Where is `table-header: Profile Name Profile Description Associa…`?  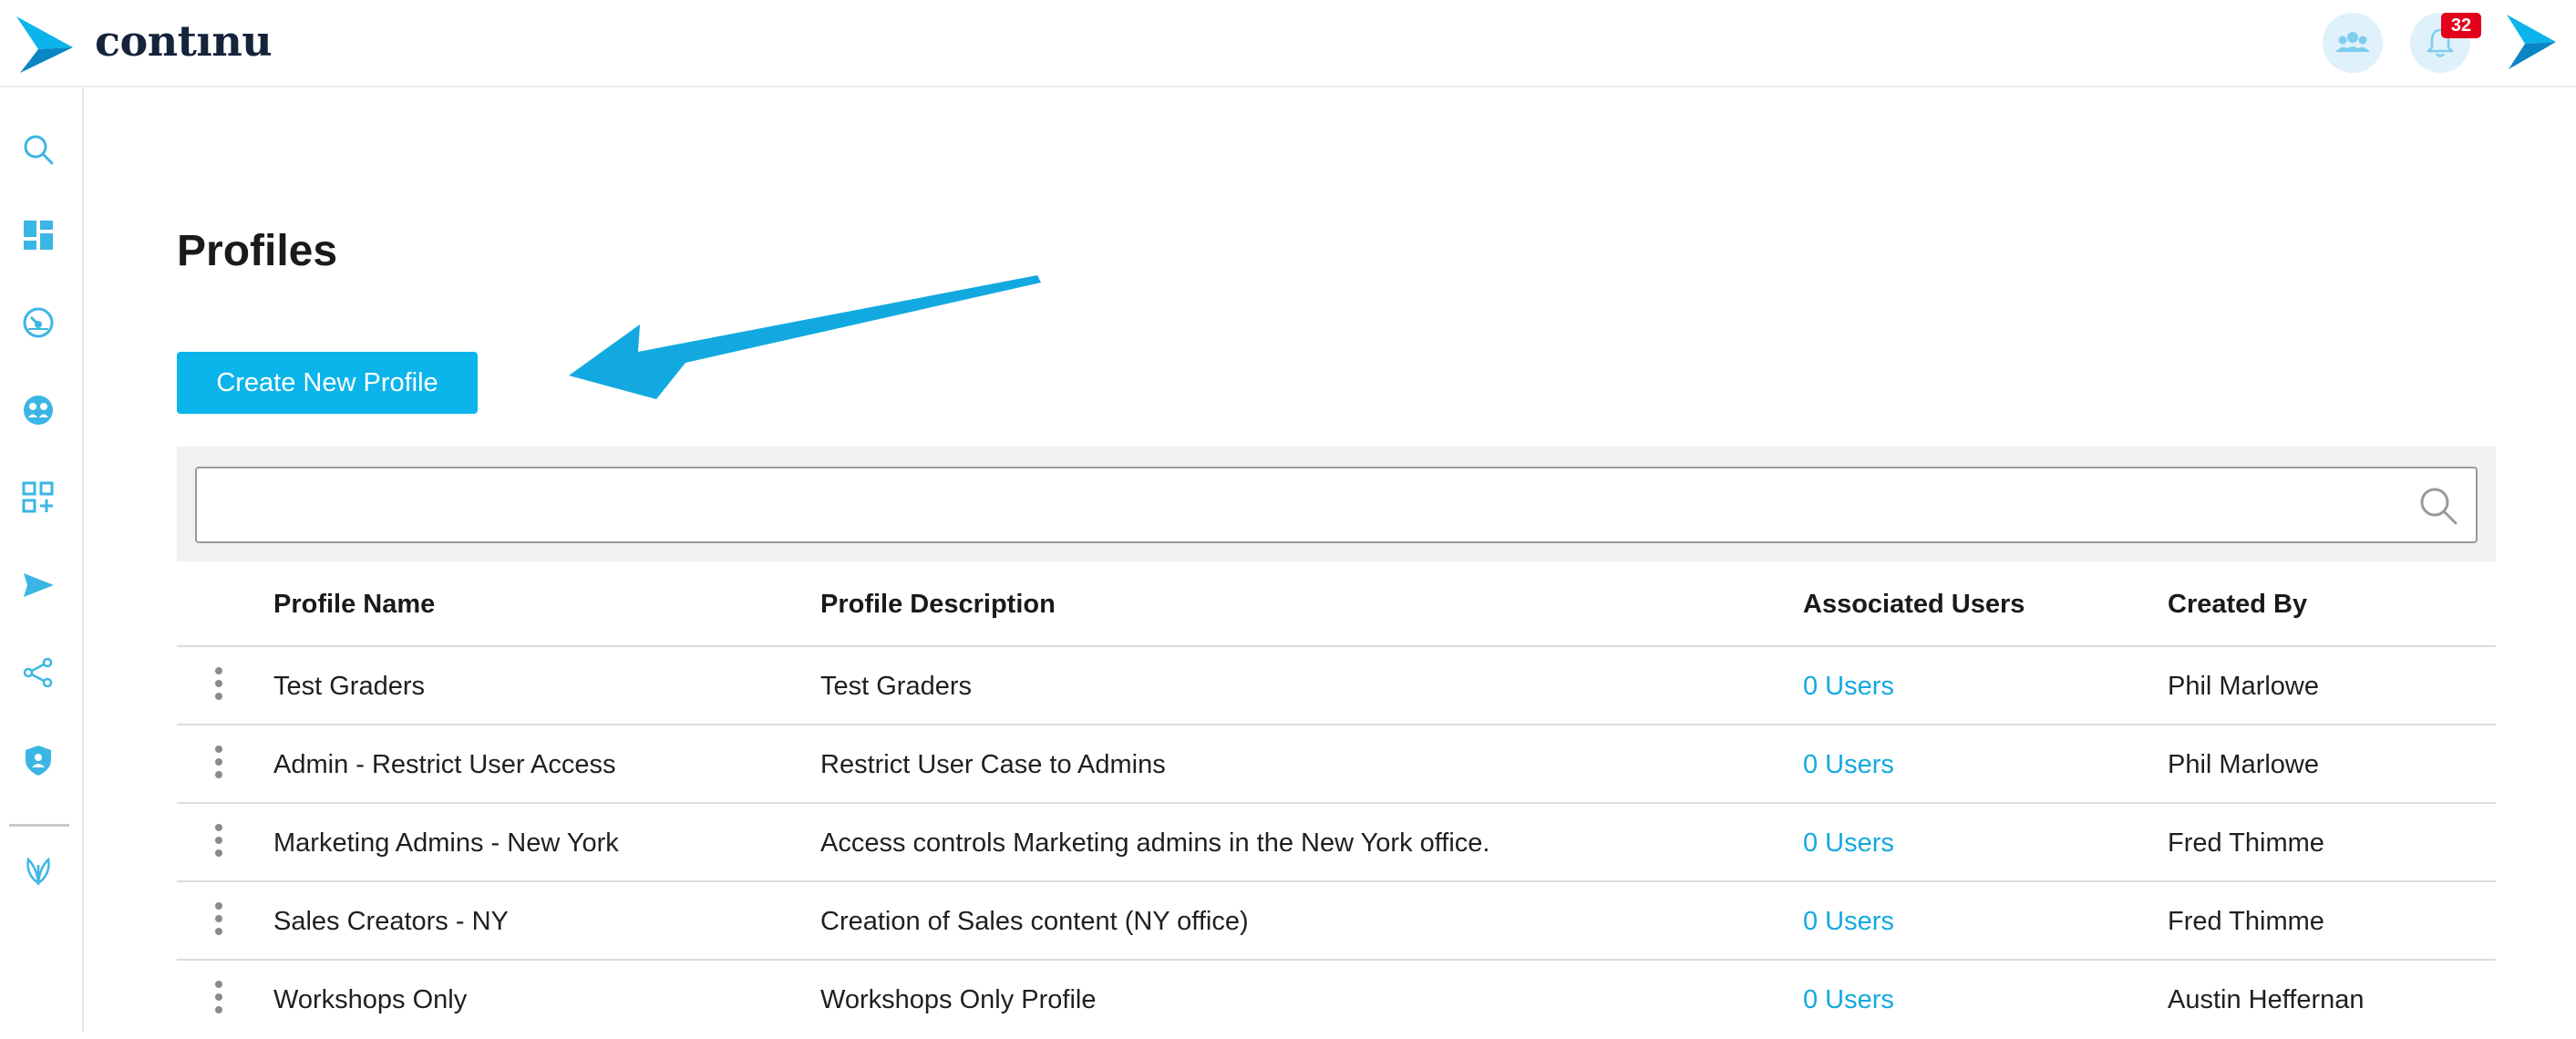 table-header: Profile Name Profile Description Associa… is located at coordinates (1336, 608).